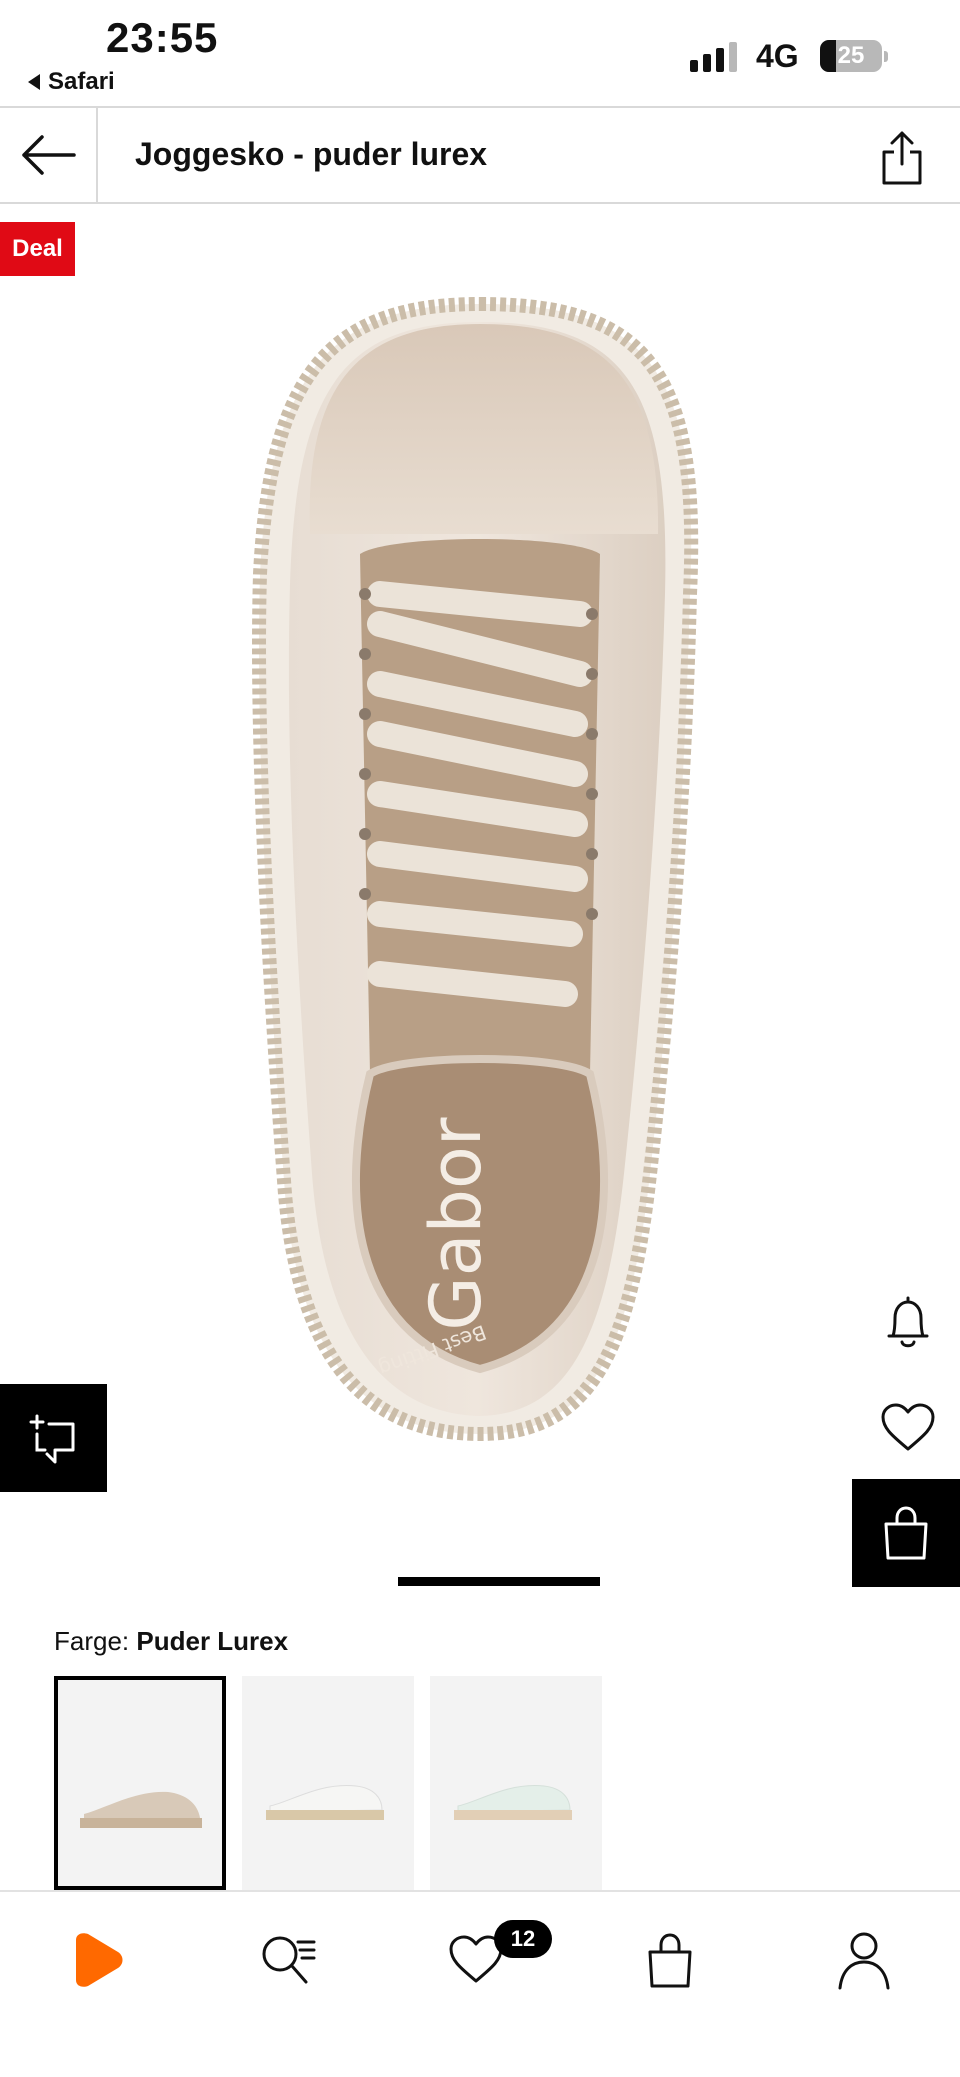 Image resolution: width=960 pixels, height=2077 pixels. Describe the element at coordinates (212, 1641) in the screenshot. I see `color-label-value: Puder Lurex` at that location.